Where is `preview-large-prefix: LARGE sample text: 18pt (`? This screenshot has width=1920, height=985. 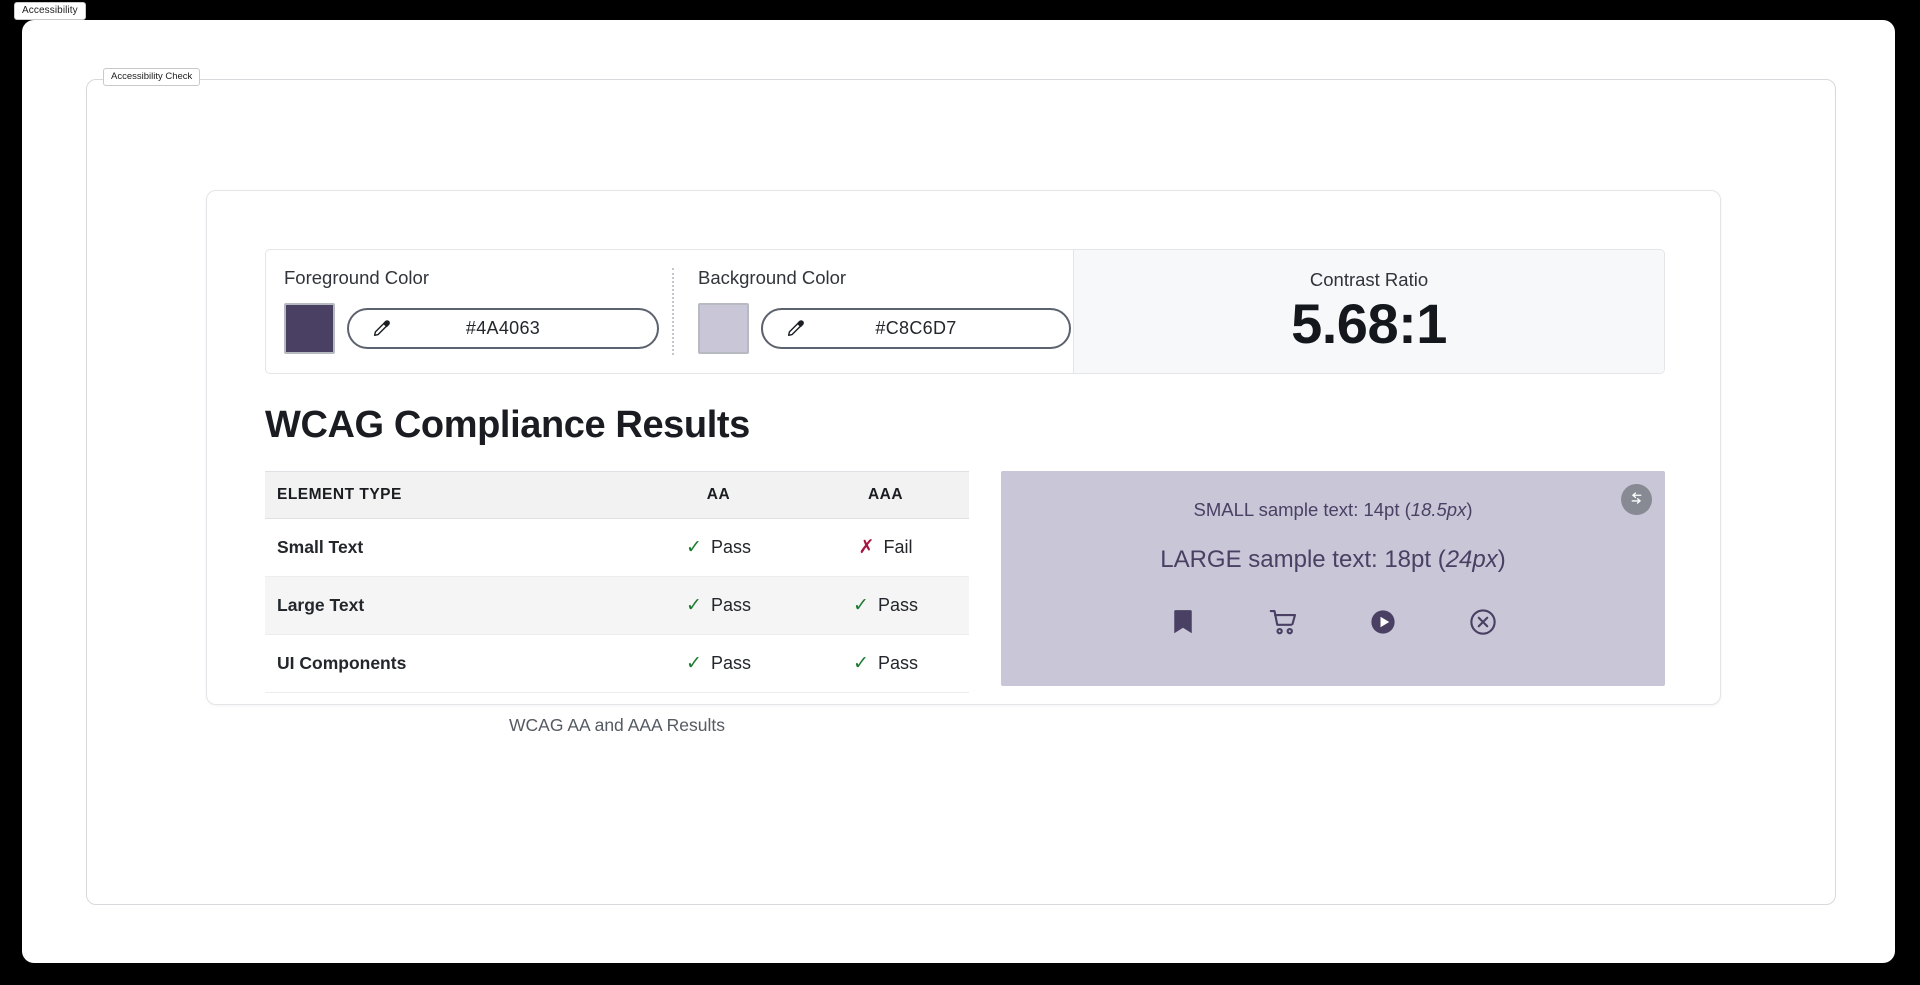
preview-large-prefix: LARGE sample text: 18pt ( is located at coordinates (1303, 559).